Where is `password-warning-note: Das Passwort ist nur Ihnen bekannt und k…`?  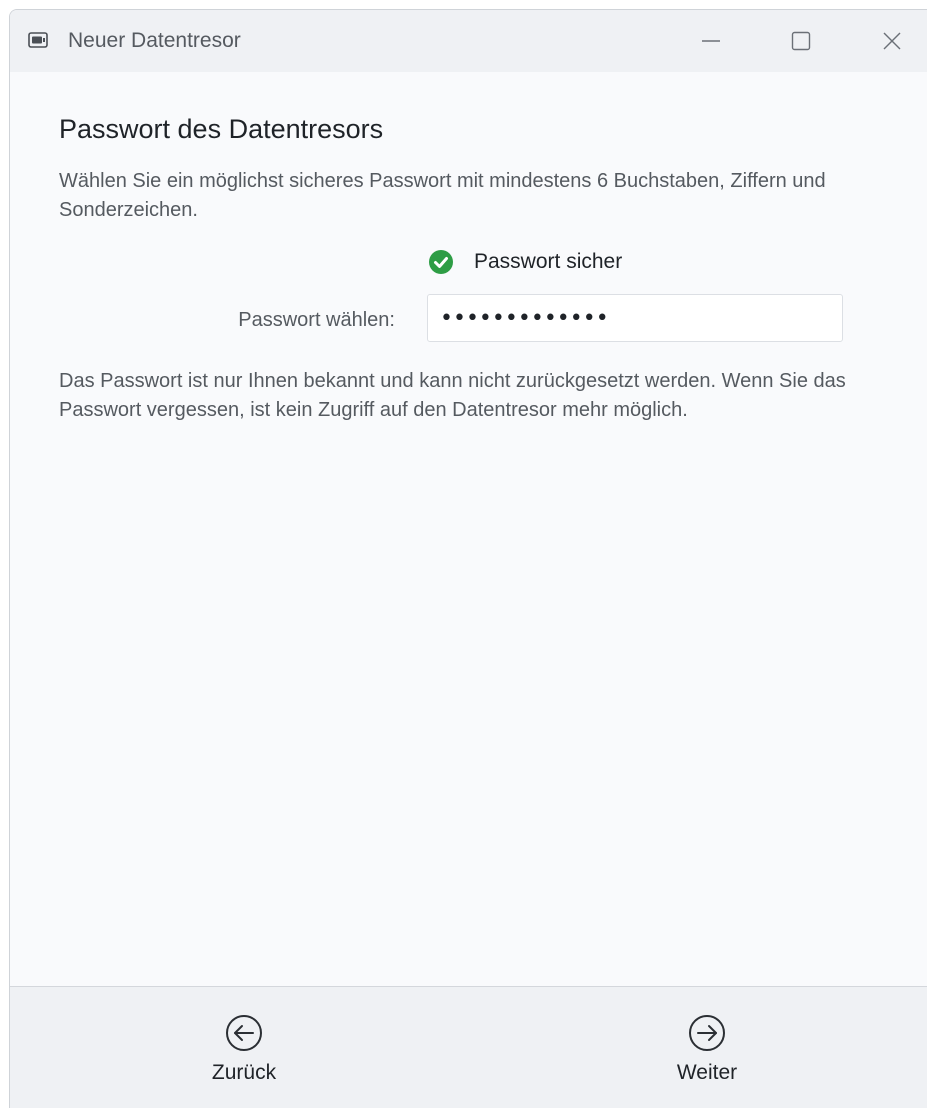
password-warning-note: Das Passwort ist nur Ihnen bekannt und k… is located at coordinates (452, 395).